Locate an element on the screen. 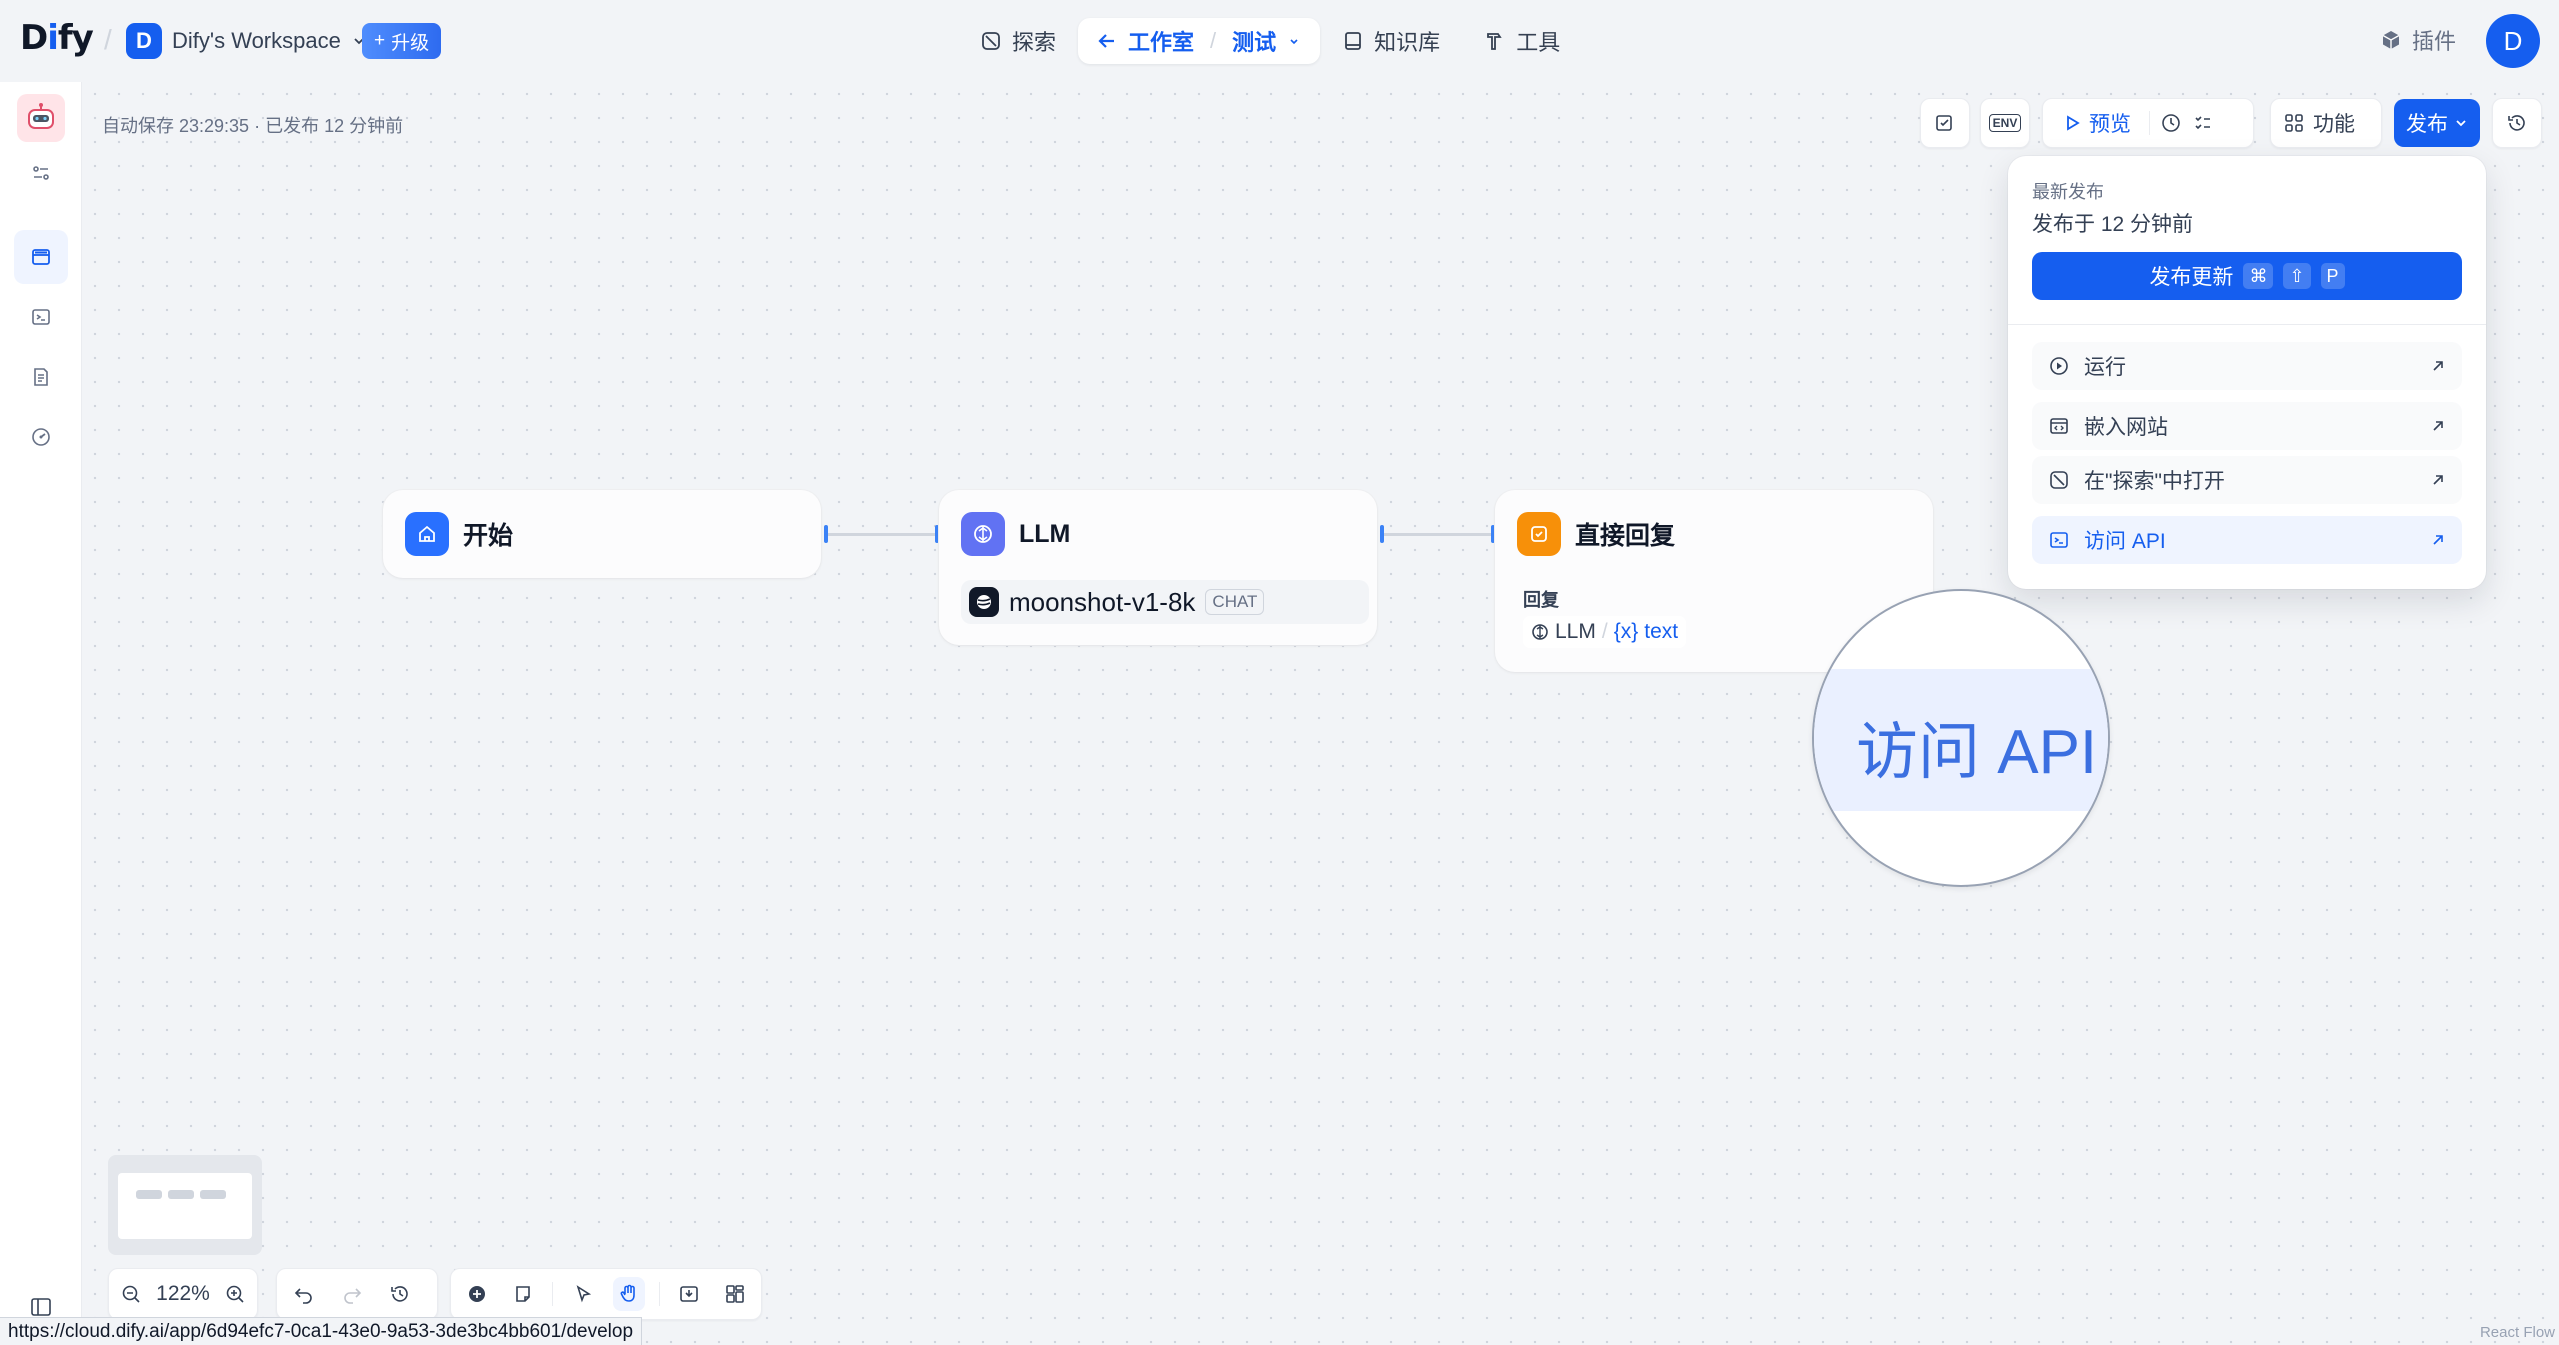 The image size is (2559, 1345). edge-start-llm is located at coordinates (882, 534).